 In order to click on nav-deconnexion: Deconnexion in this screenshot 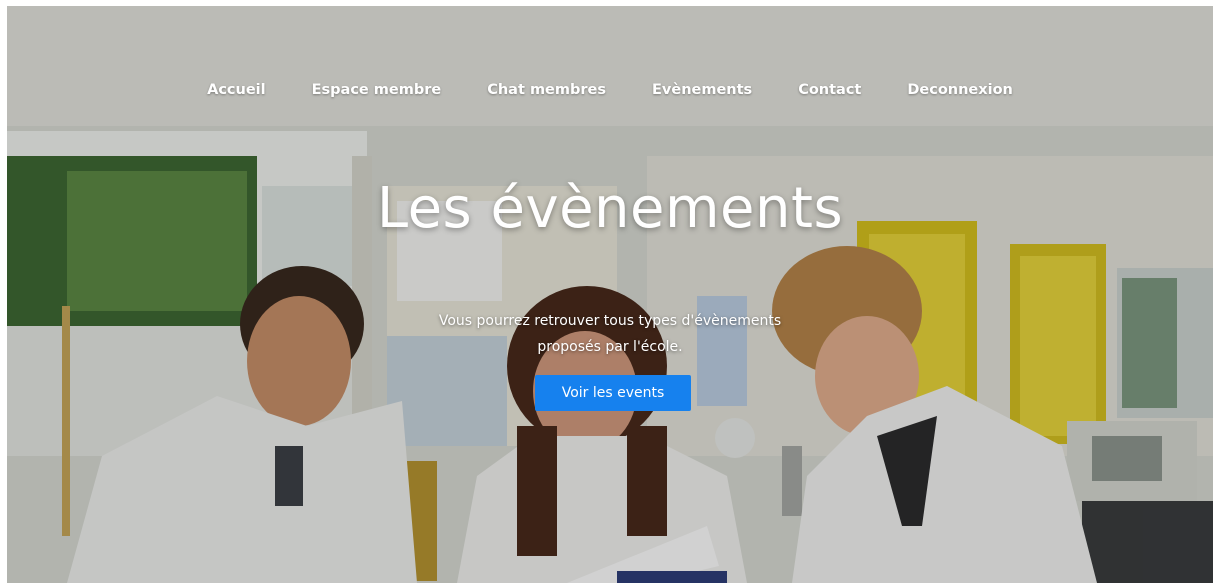, I will do `click(960, 93)`.